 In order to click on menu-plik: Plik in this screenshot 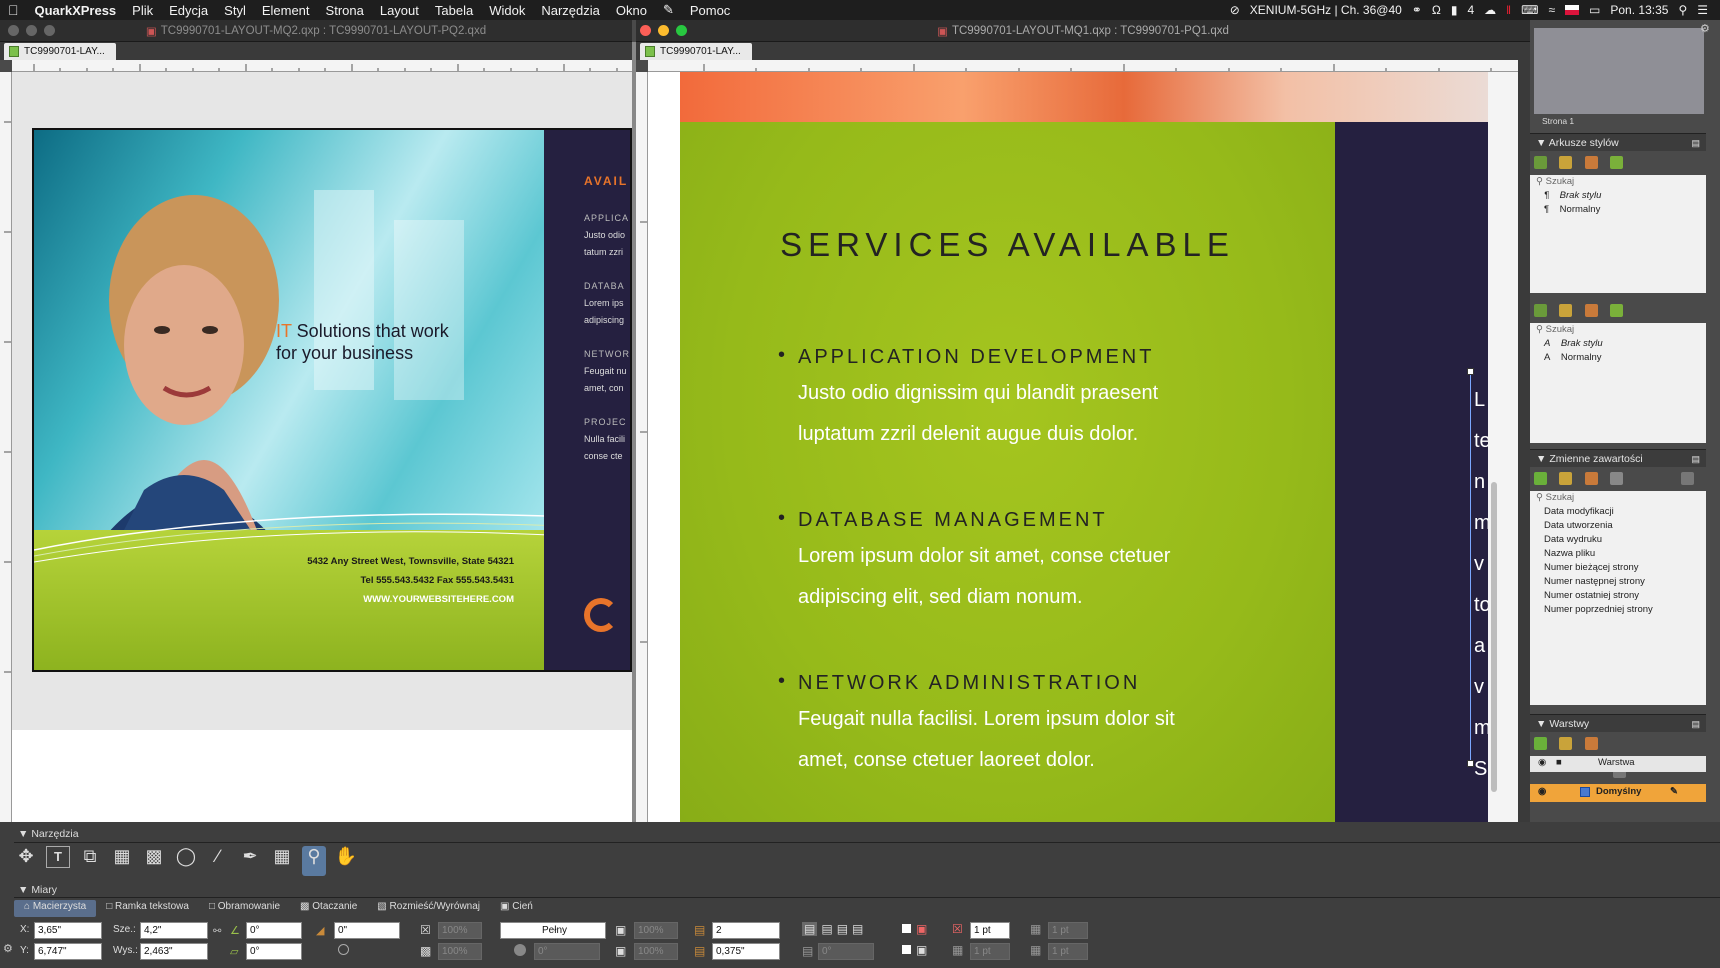, I will do `click(142, 10)`.